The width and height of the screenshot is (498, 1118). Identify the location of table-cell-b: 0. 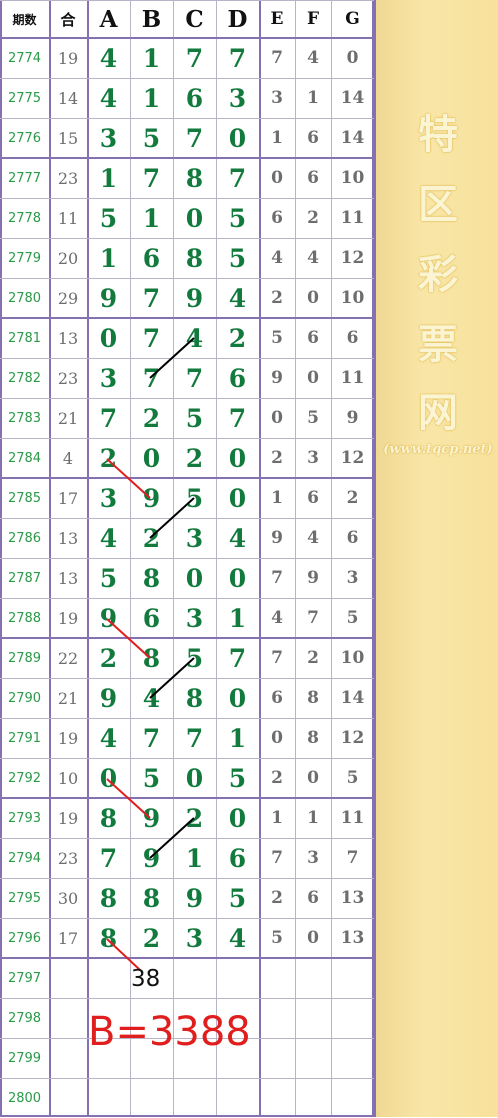
(151, 458).